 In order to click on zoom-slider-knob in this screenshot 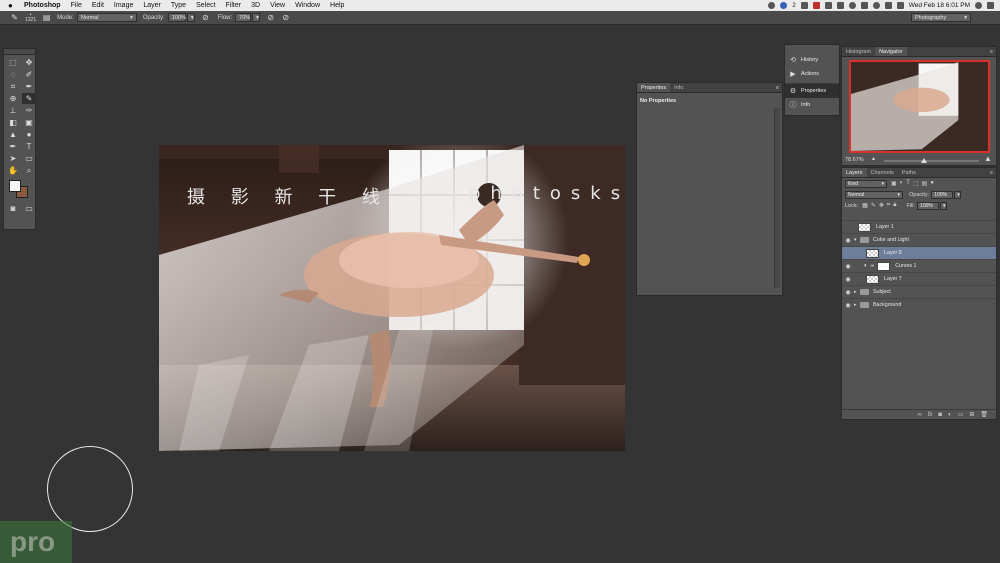, I will do `click(923, 160)`.